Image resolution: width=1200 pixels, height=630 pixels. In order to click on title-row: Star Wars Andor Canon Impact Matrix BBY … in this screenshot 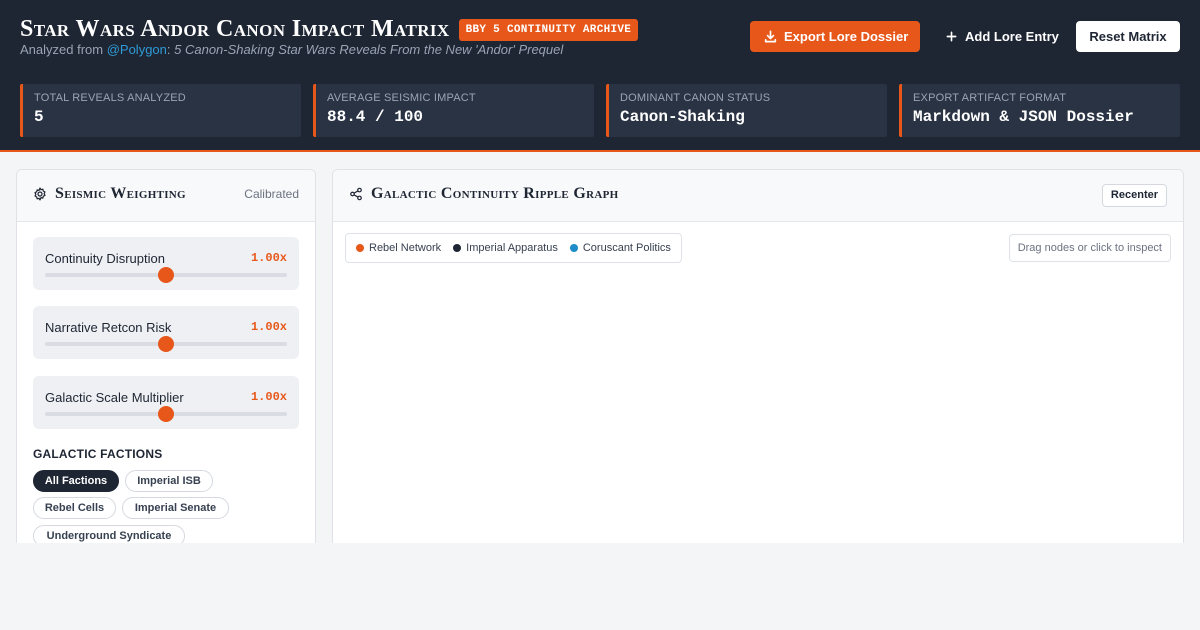, I will do `click(329, 29)`.